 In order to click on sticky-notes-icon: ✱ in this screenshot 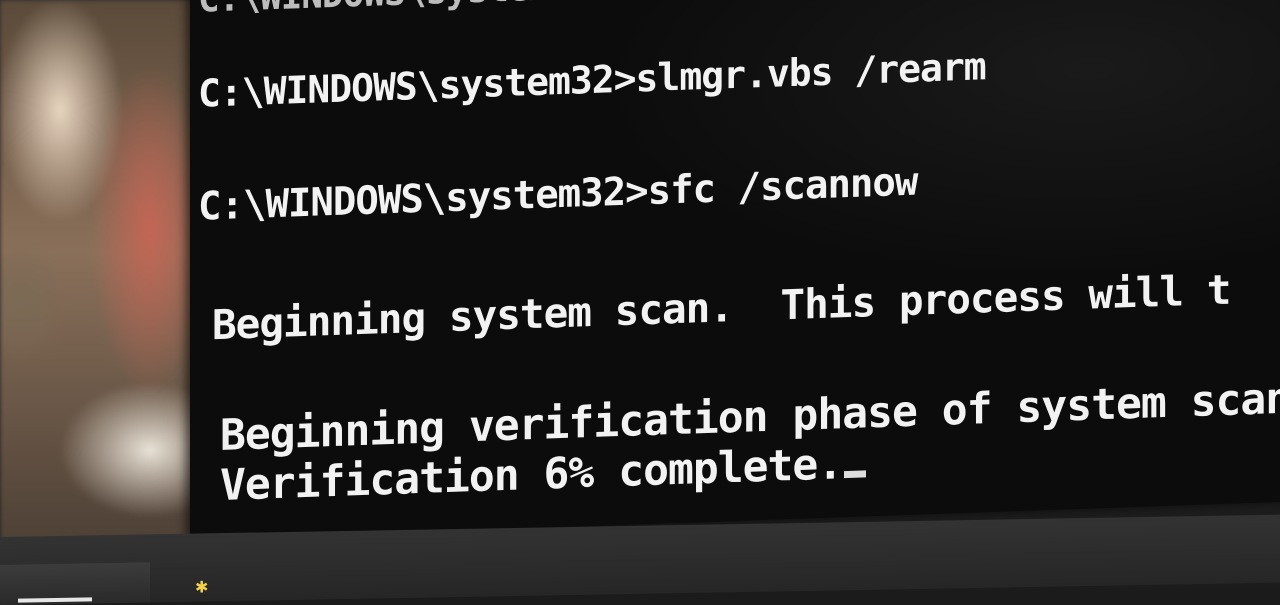, I will do `click(205, 586)`.